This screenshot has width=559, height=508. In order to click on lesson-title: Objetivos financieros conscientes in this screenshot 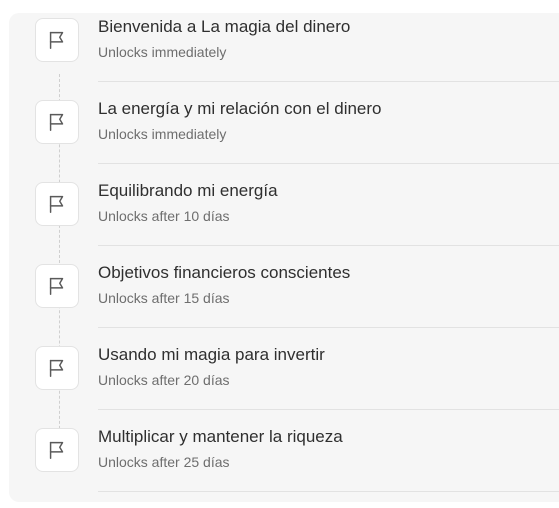, I will do `click(224, 273)`.